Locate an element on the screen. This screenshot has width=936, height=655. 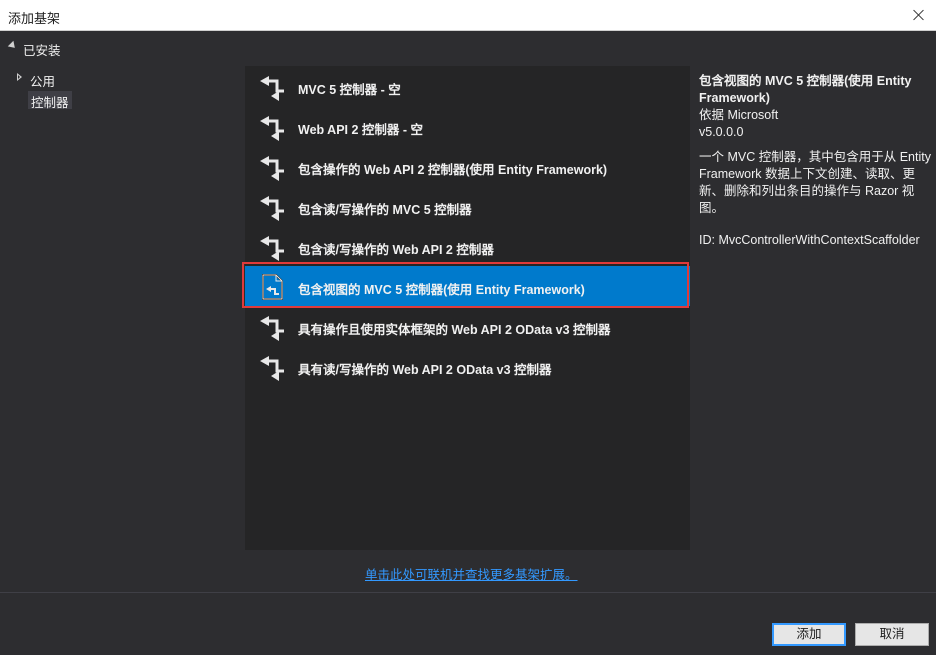
scaffold-item: 包含操作的 Web API 2 控制器(使用 Entity Framework) is located at coordinates (467, 166).